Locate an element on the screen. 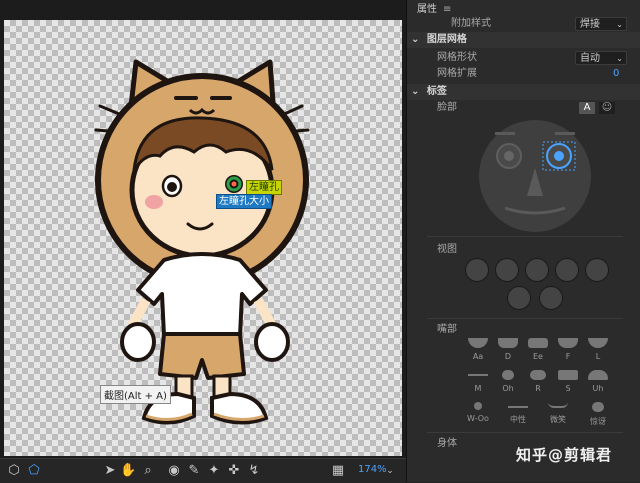 This screenshot has height=483, width=640. mouth-shape-label: 中性 is located at coordinates (518, 419).